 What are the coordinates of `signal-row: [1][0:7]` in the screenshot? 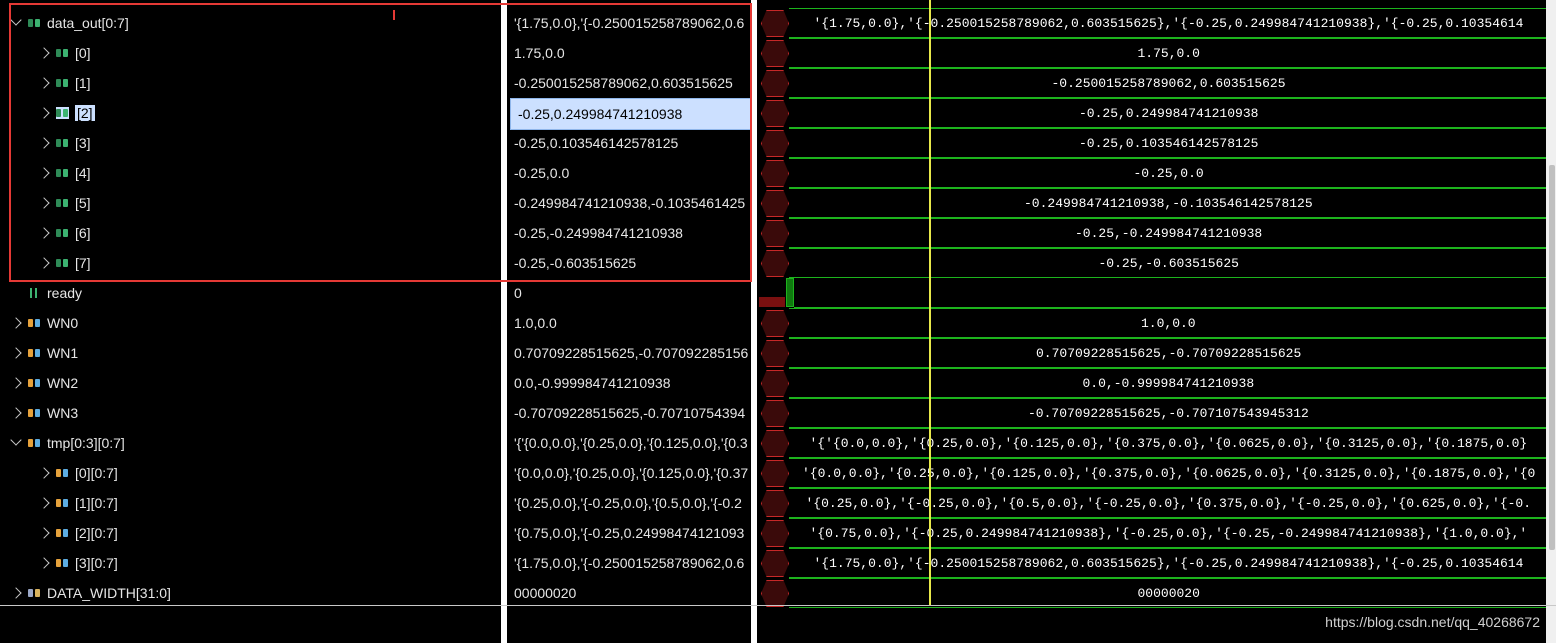 It's located at (250, 503).